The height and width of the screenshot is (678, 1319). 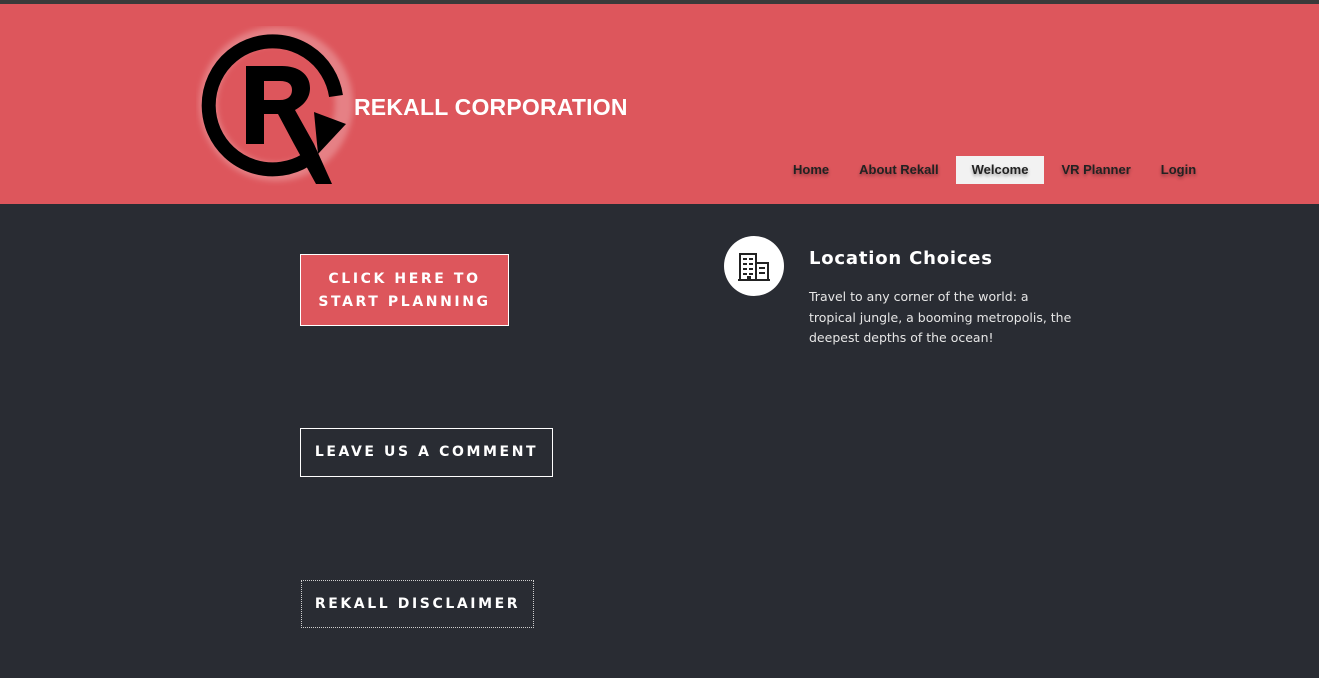 What do you see at coordinates (404, 302) in the screenshot?
I see `start-planning-label-line2: START PLANNING` at bounding box center [404, 302].